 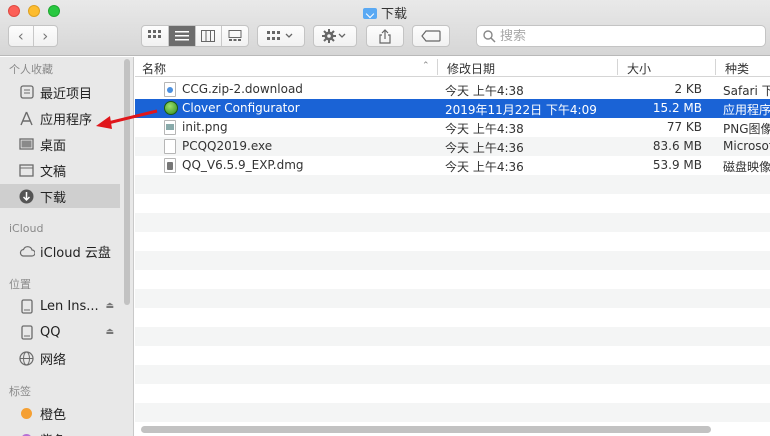 I want to click on clover-app-icon, so click(x=171, y=108).